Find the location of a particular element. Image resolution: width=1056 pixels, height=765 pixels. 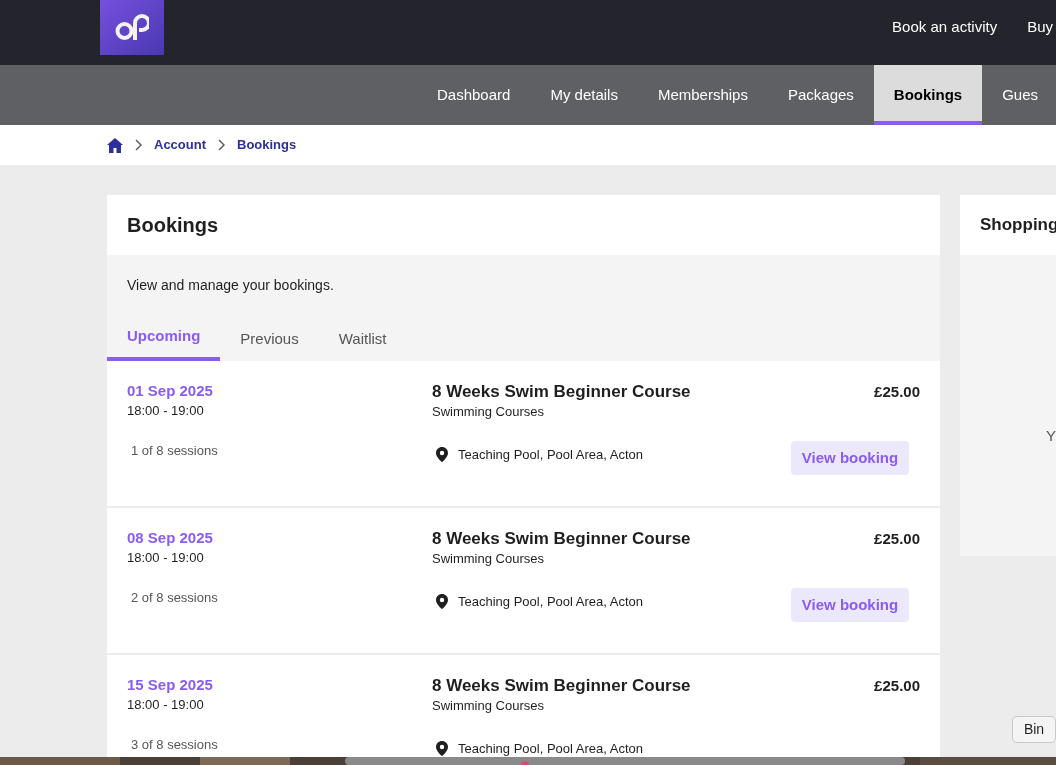

account-nav-tab: Bookings is located at coordinates (928, 95).